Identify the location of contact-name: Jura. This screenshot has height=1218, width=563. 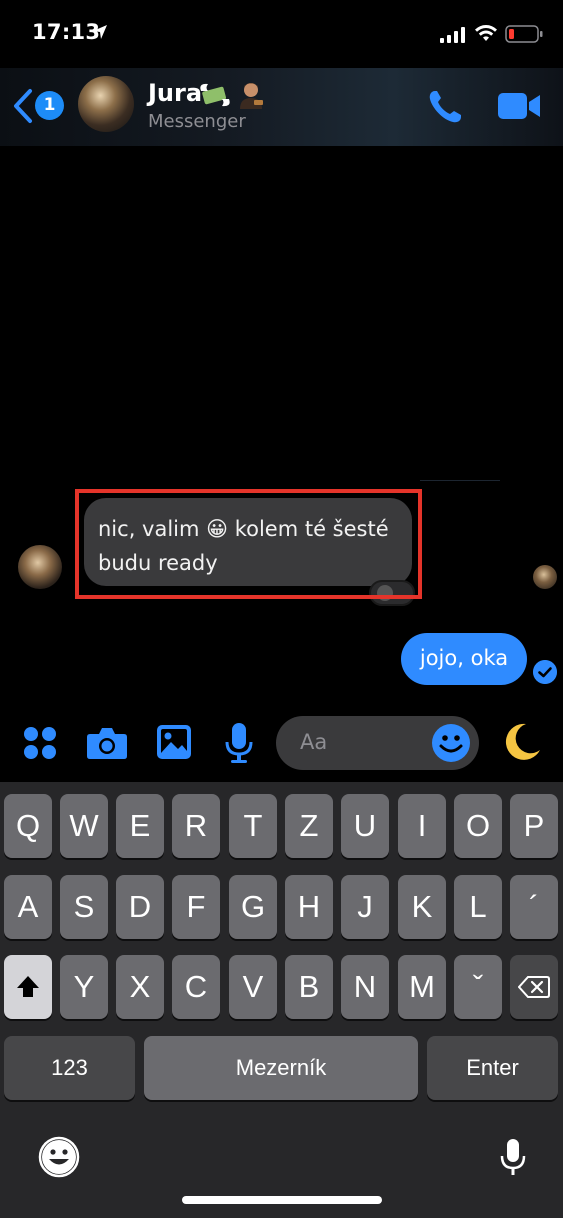
(175, 93).